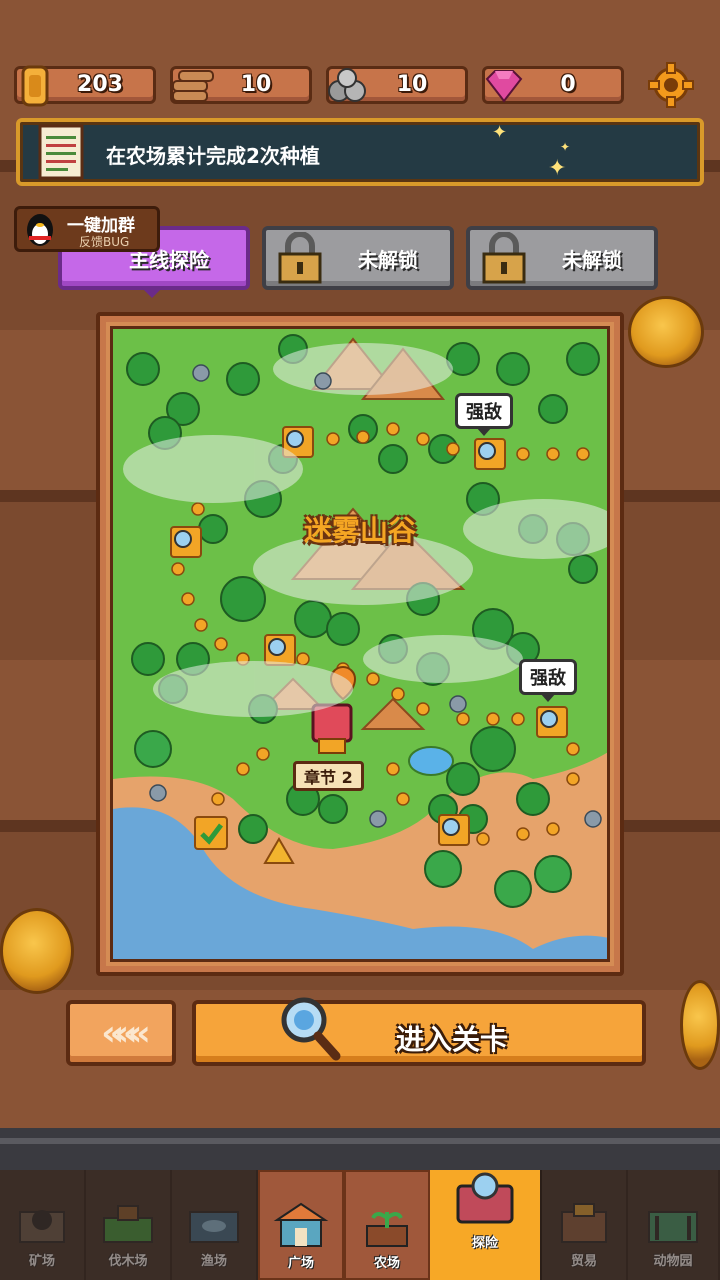 The width and height of the screenshot is (720, 1280). What do you see at coordinates (256, 84) in the screenshot?
I see `wood-value: 10` at bounding box center [256, 84].